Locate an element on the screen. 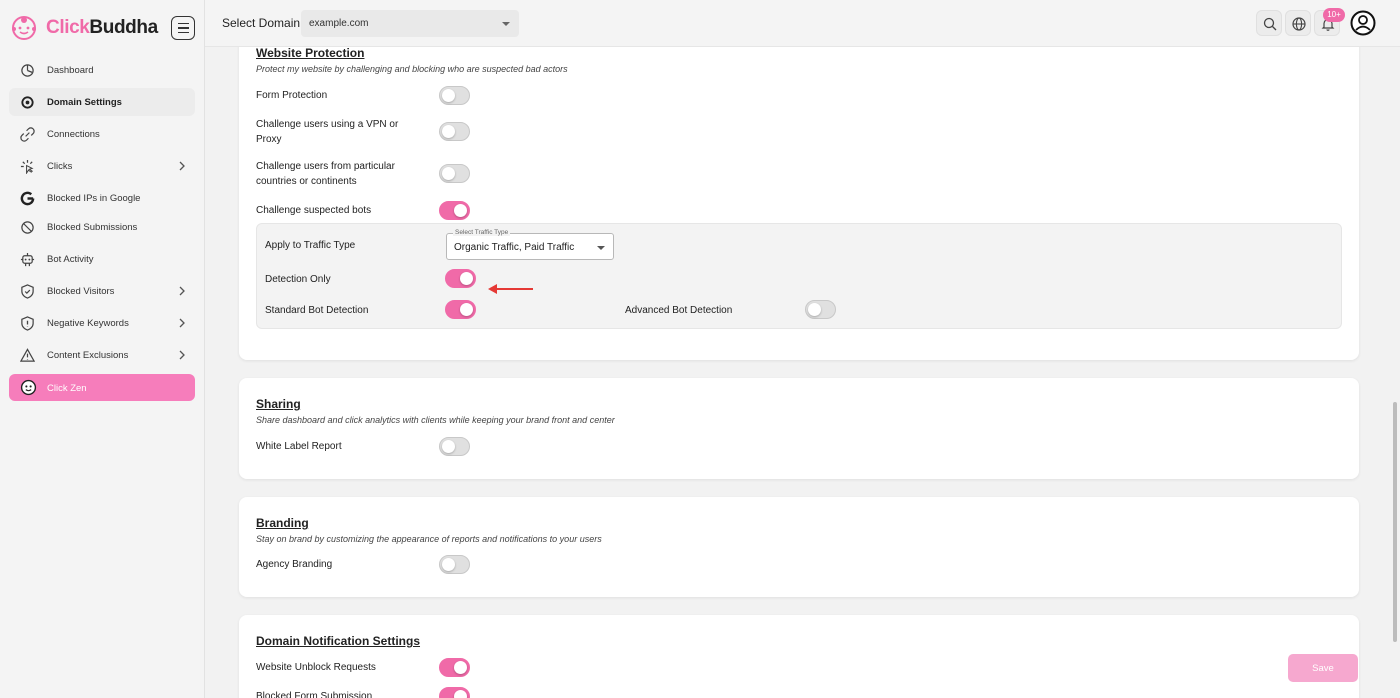  shield-icon is located at coordinates (27, 291).